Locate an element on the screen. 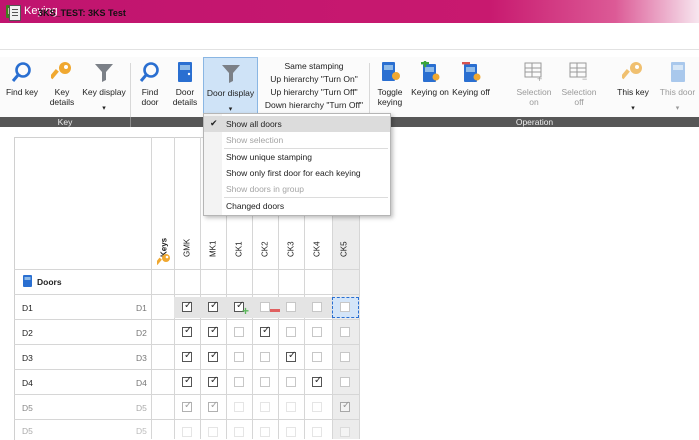  chevron-down-icon: ▾ is located at coordinates (104, 108).